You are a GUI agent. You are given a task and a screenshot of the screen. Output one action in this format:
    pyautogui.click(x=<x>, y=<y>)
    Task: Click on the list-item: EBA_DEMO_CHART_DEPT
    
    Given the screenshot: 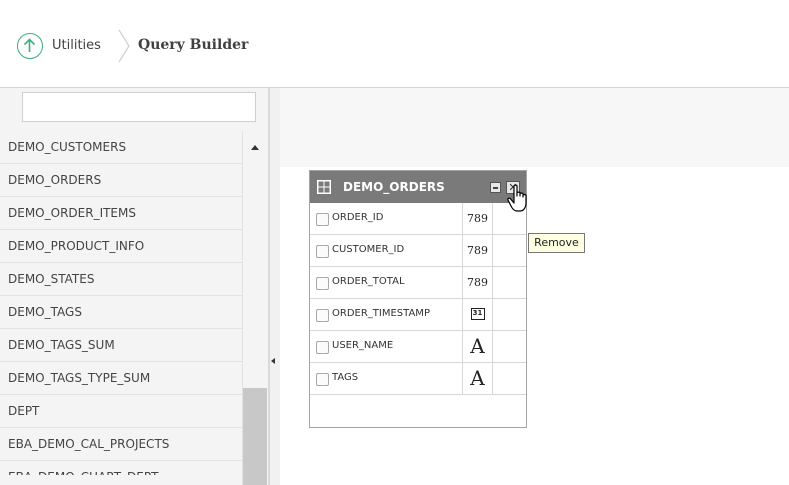 What is the action you would take?
    pyautogui.click(x=121, y=468)
    